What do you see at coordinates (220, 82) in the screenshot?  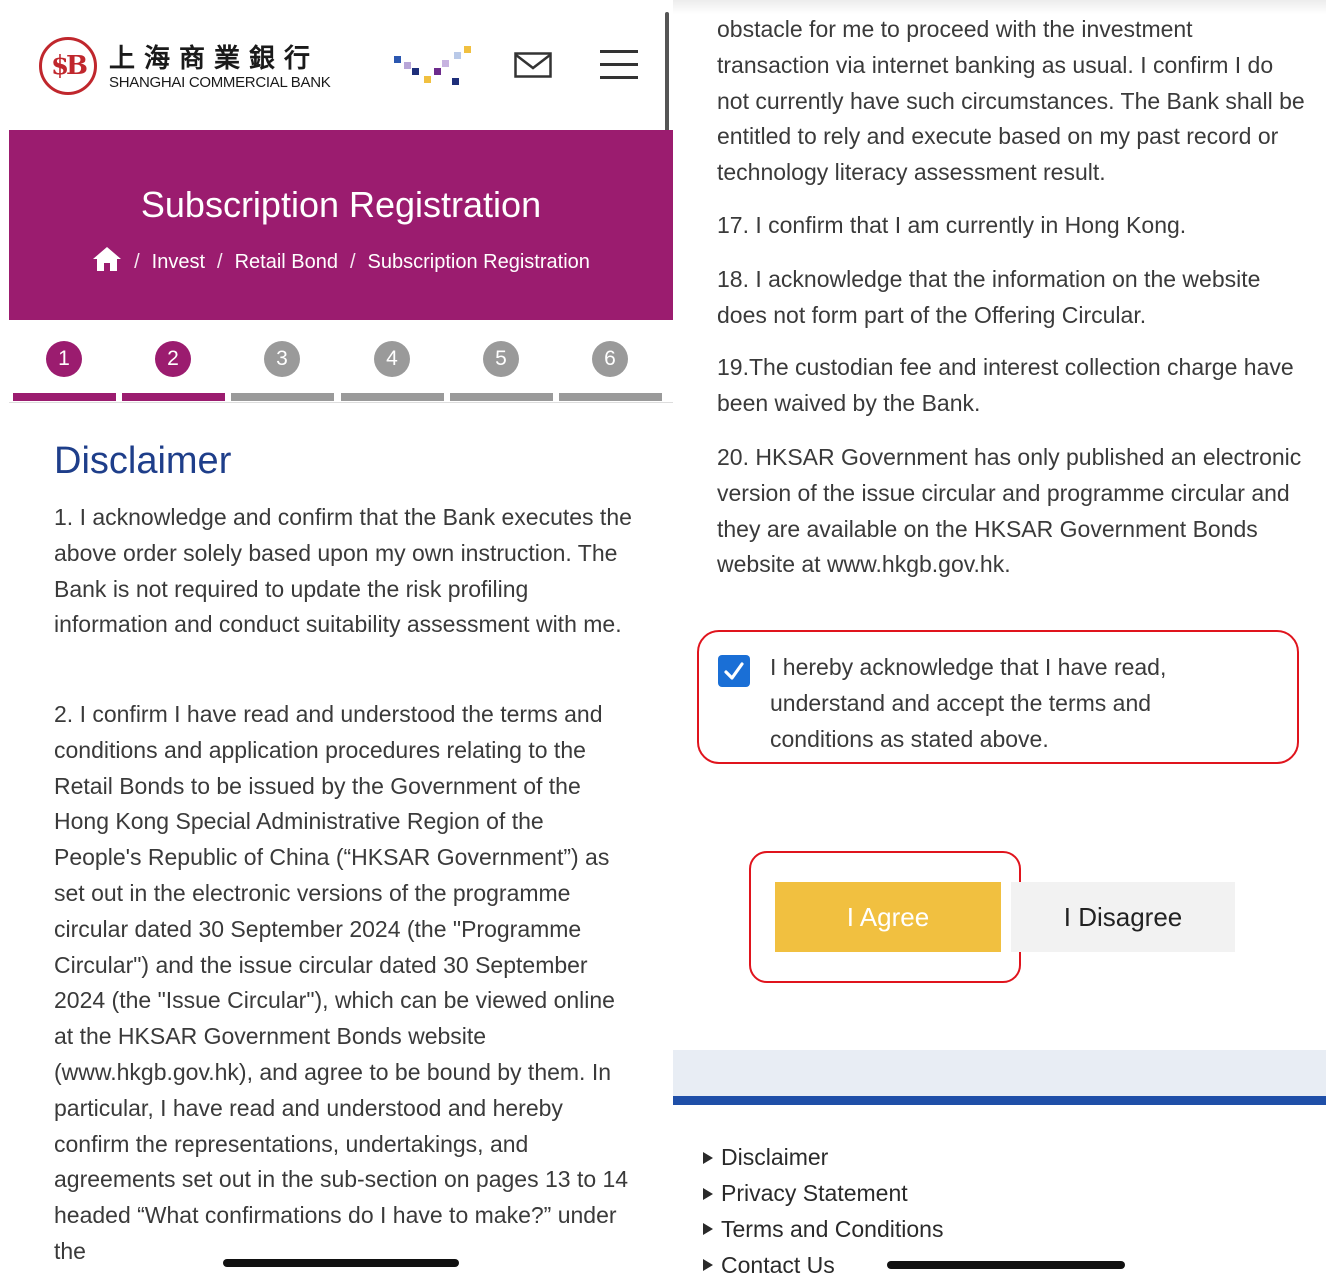 I see `bank-logo-english: SHANGHAI COMMERCIAL BANK` at bounding box center [220, 82].